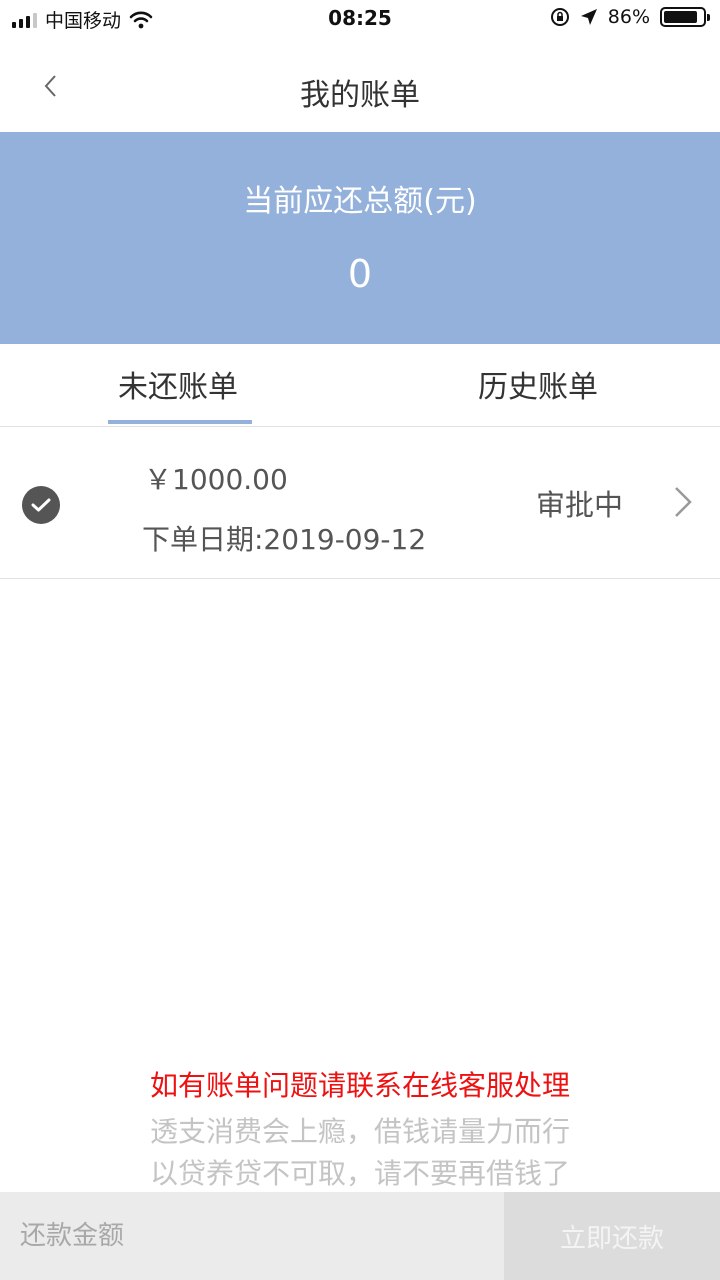 The width and height of the screenshot is (720, 1280). Describe the element at coordinates (284, 539) in the screenshot. I see `bill-order-date: 下单日期:2019-09-12` at that location.